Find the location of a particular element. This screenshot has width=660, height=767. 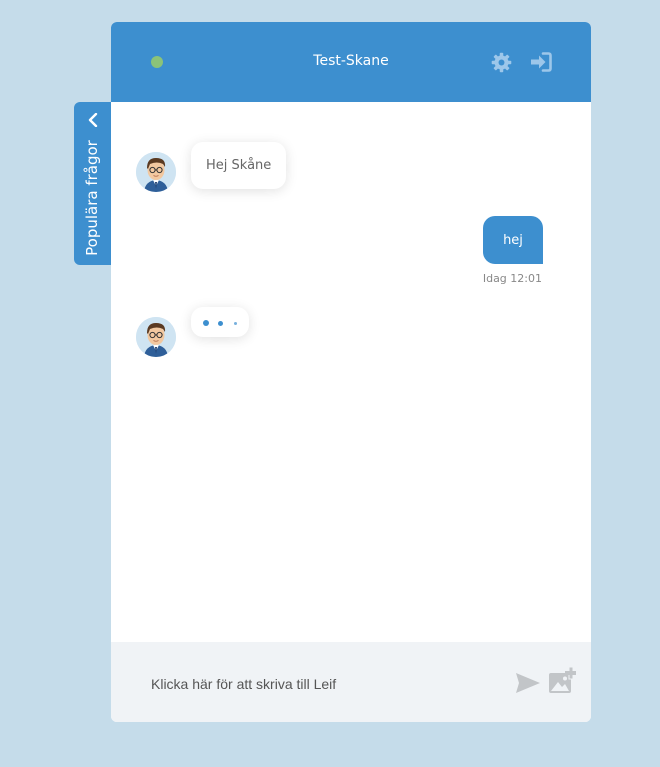

composer-bar is located at coordinates (351, 682).